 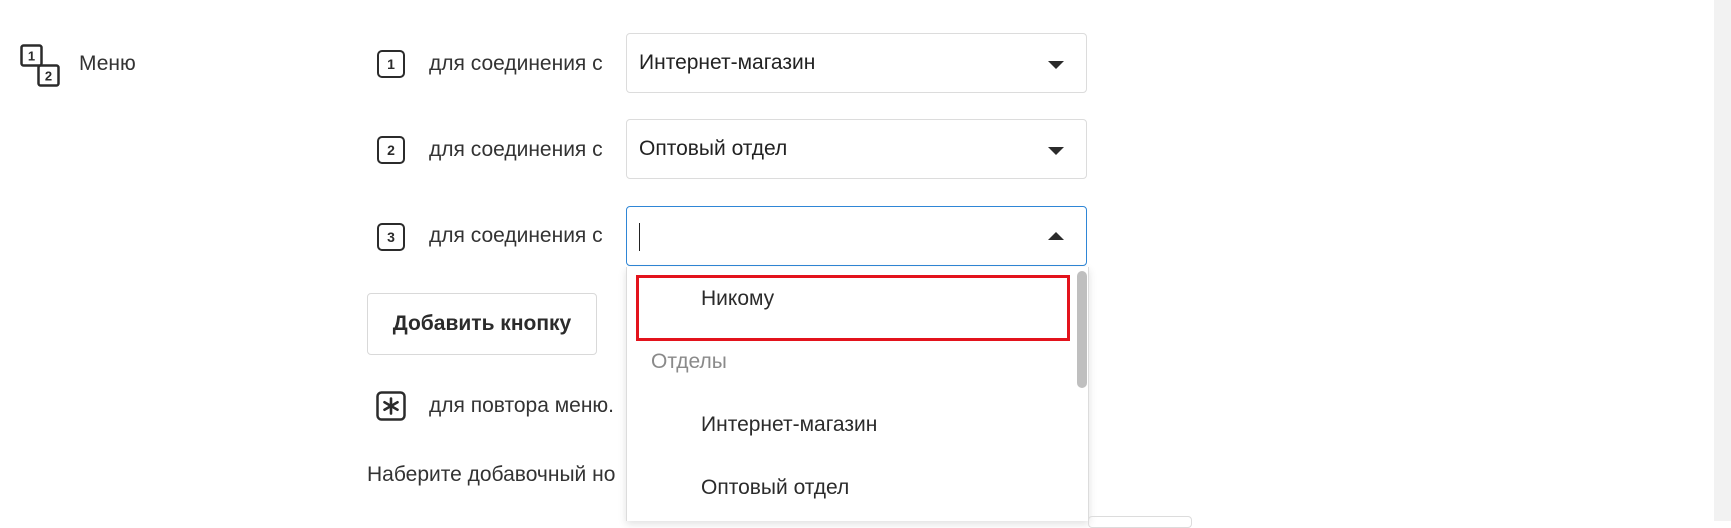 What do you see at coordinates (491, 474) in the screenshot?
I see `extension-hint: Наберите добавочный но` at bounding box center [491, 474].